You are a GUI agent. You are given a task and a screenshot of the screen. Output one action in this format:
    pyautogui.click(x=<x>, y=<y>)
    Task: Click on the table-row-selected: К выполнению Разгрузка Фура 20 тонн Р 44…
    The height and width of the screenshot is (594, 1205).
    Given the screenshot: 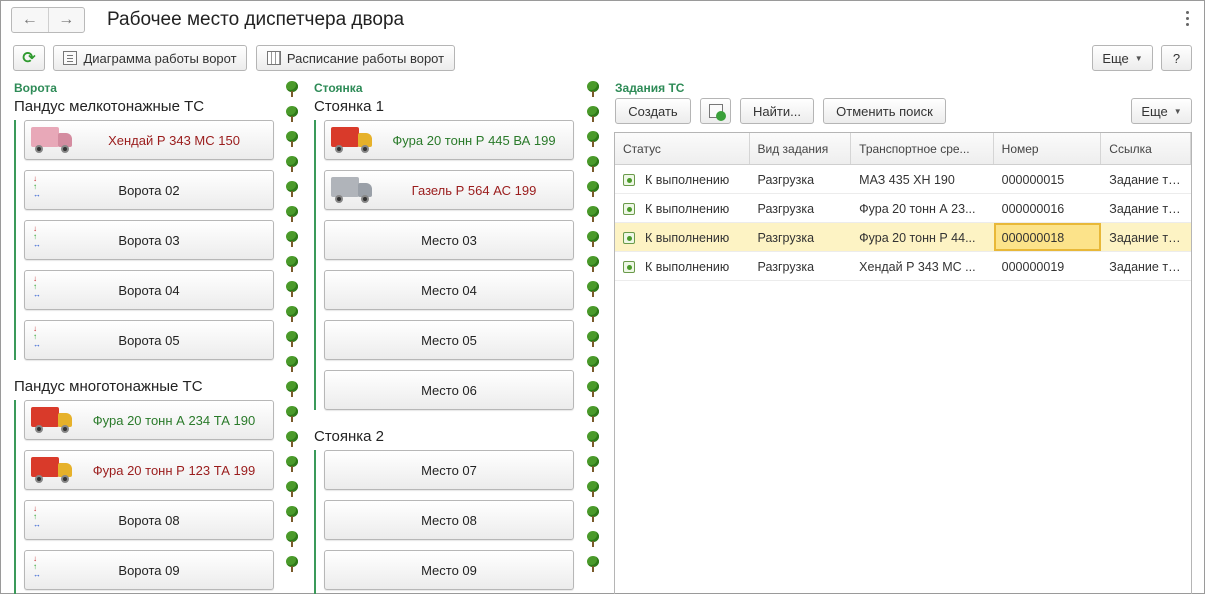 What is the action you would take?
    pyautogui.click(x=903, y=237)
    